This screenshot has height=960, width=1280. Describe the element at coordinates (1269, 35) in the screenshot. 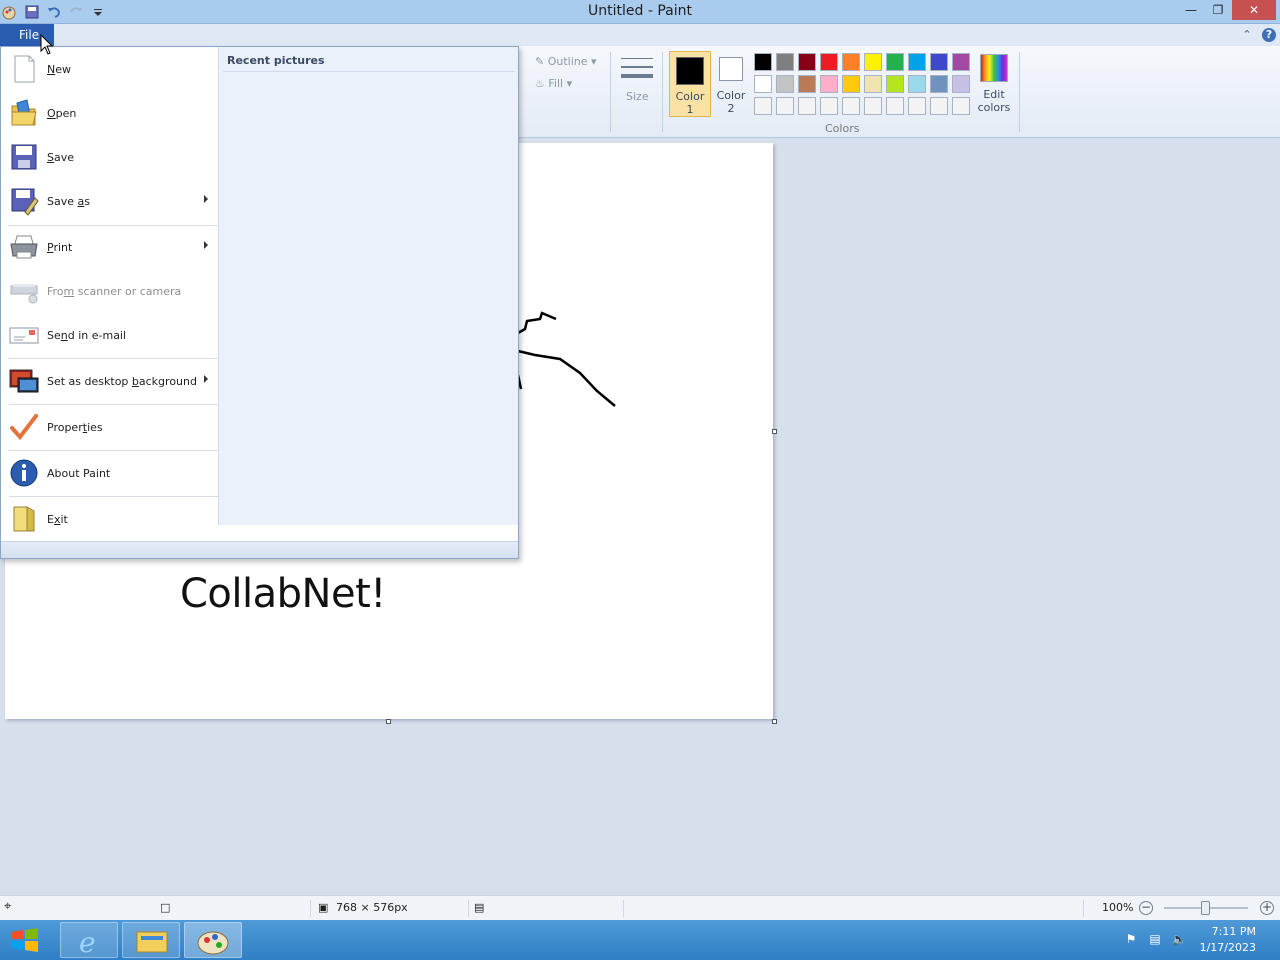

I see `help-icon: ?` at that location.